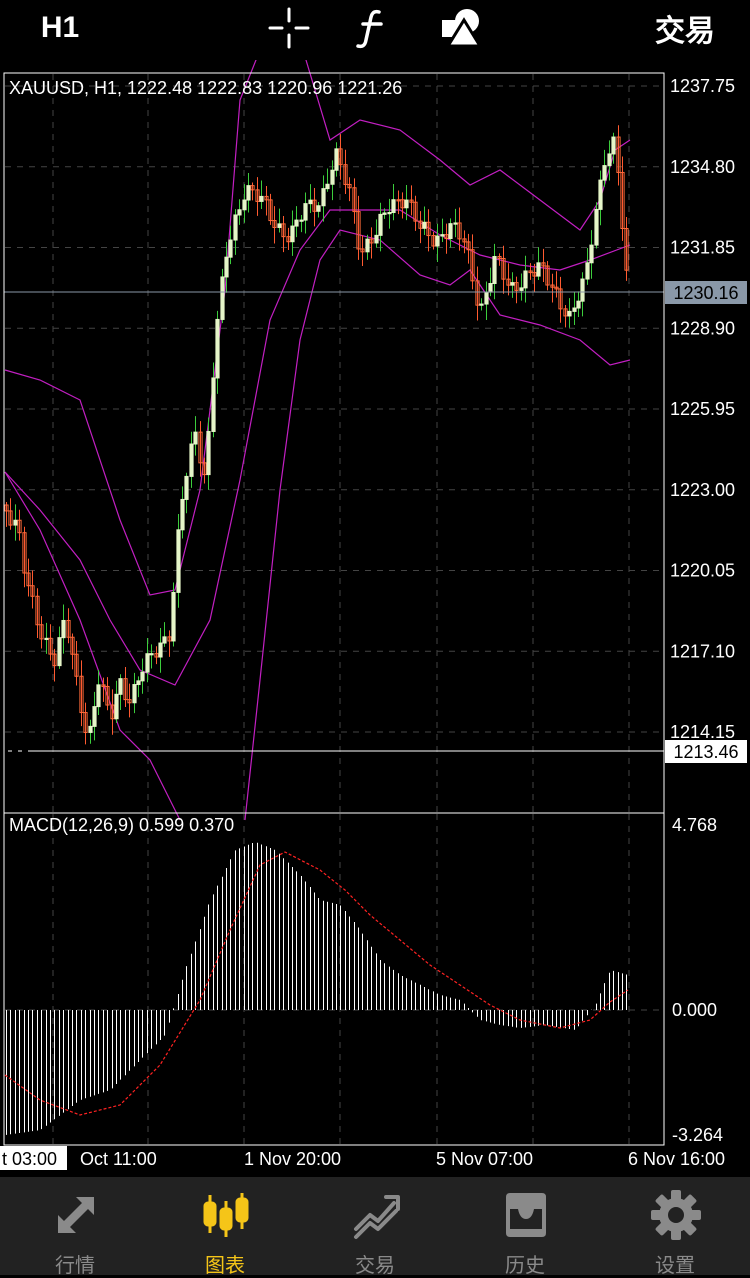 The height and width of the screenshot is (1278, 750). Describe the element at coordinates (526, 1215) in the screenshot. I see `history-icon` at that location.